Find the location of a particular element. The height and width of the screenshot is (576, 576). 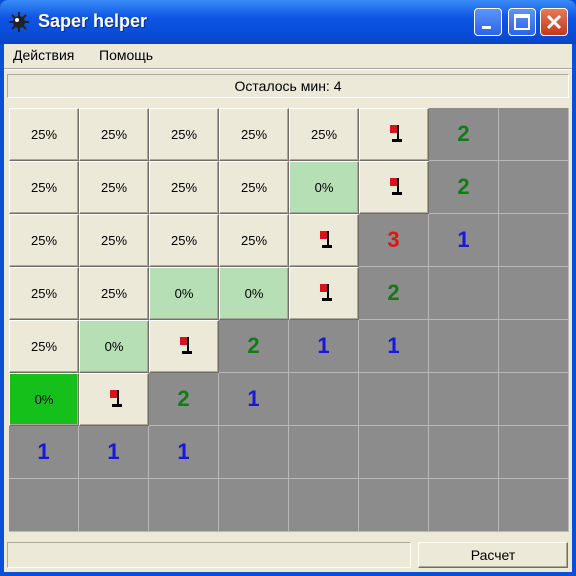

status-bar: Расчет is located at coordinates (288, 556).